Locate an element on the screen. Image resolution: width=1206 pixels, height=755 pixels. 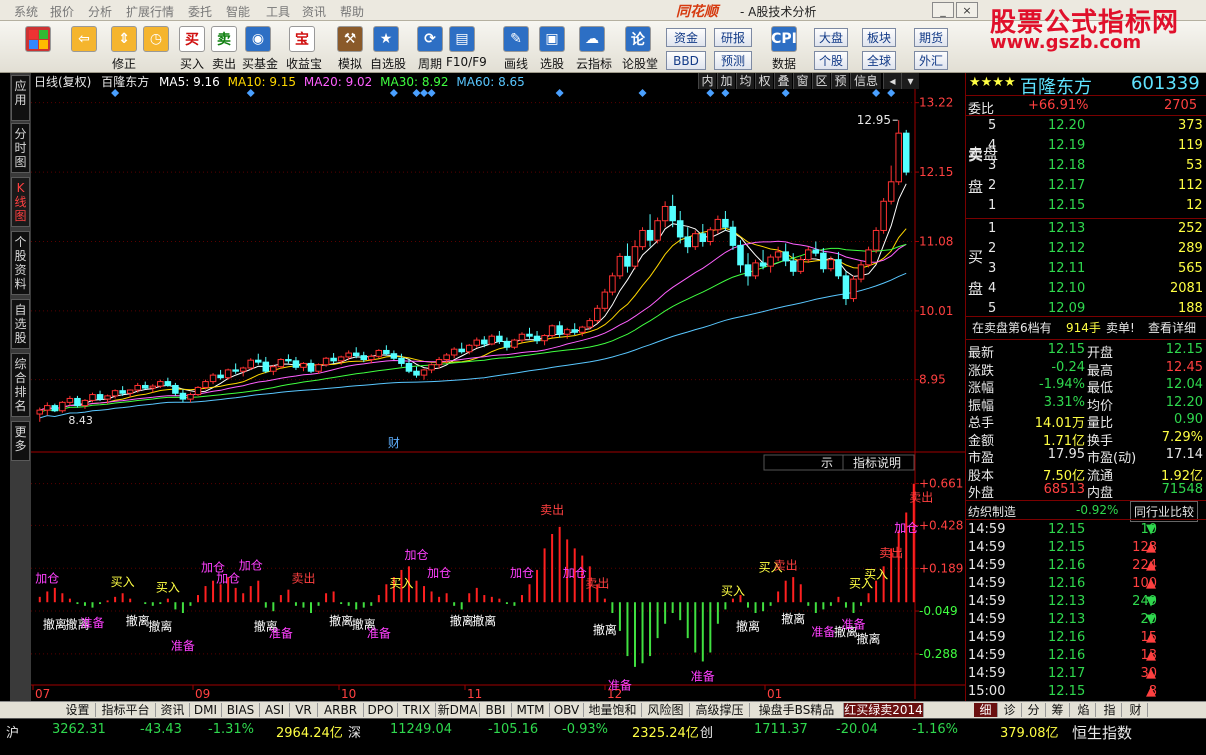
toolbar-clock-button: ◷ is located at coordinates (156, 39).